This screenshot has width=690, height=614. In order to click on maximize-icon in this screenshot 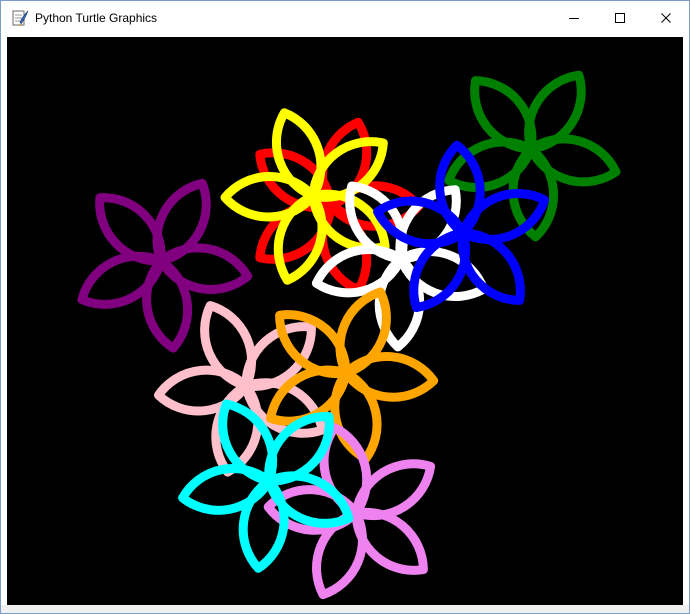, I will do `click(620, 18)`.